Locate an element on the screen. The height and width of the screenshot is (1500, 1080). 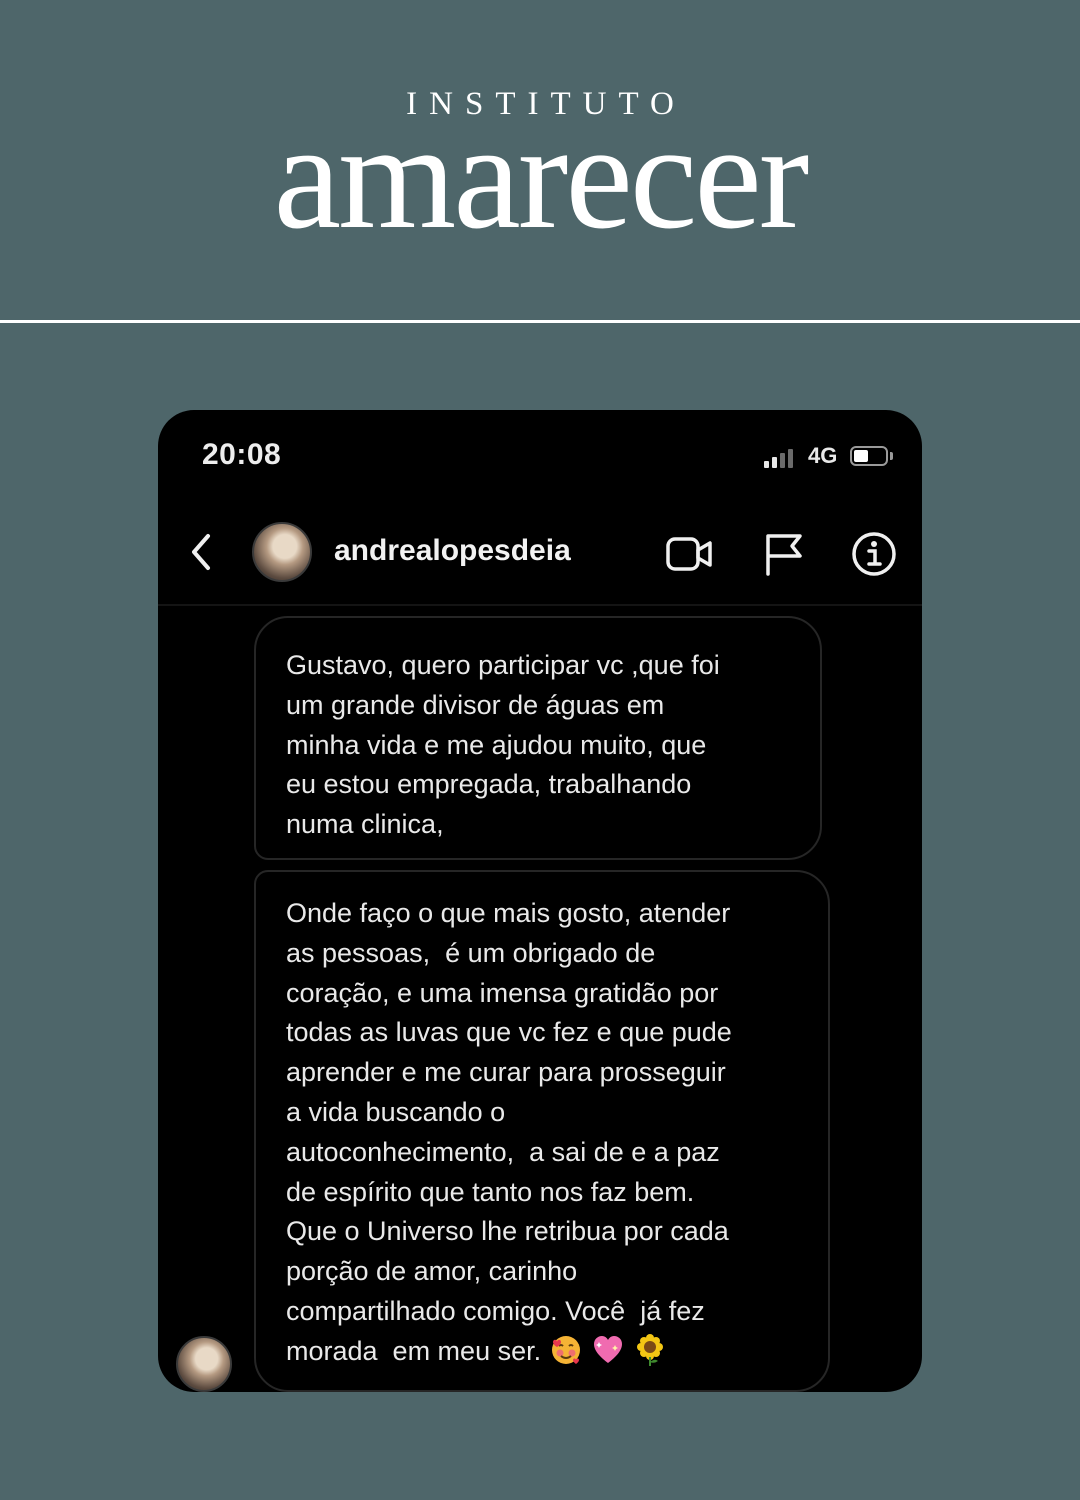
header-divider is located at coordinates (540, 321).